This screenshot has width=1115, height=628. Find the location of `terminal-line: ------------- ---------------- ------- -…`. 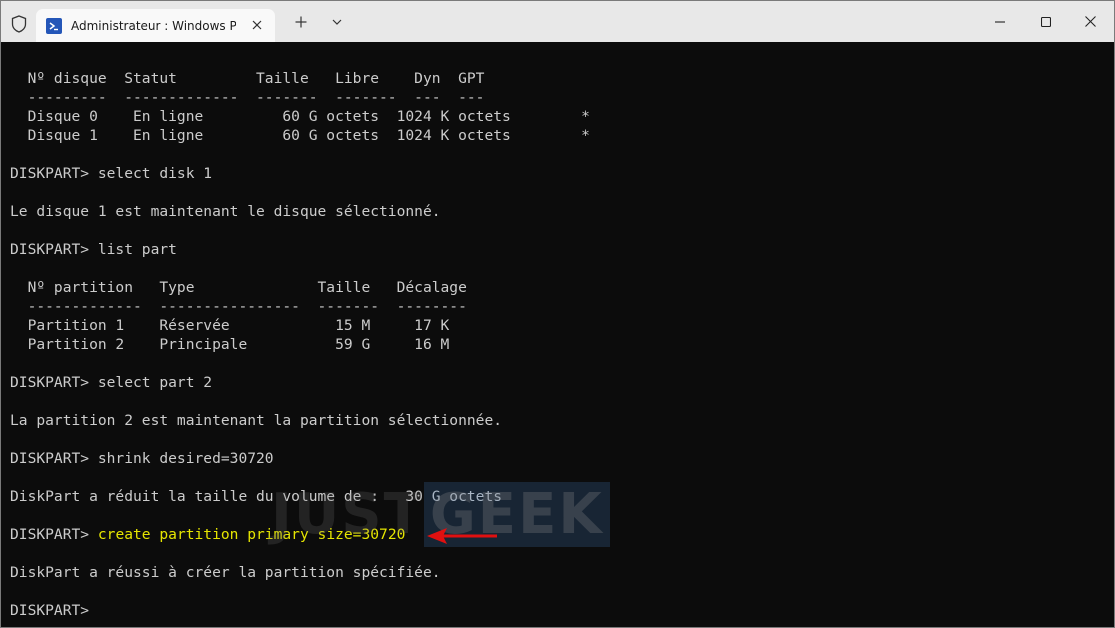

terminal-line: ------------- ---------------- ------- -… is located at coordinates (238, 306).